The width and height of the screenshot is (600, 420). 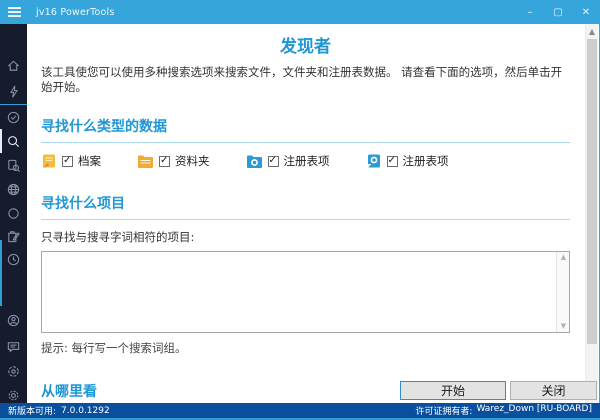 What do you see at coordinates (49, 161) in the screenshot?
I see `file-yellow-icon` at bounding box center [49, 161].